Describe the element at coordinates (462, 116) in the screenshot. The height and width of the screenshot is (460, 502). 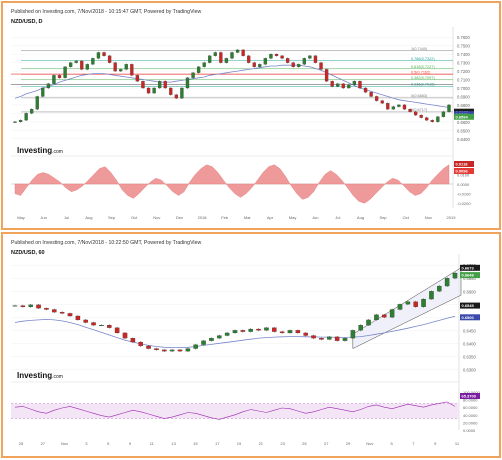
I see `price-tag-label: 0.6594` at that location.